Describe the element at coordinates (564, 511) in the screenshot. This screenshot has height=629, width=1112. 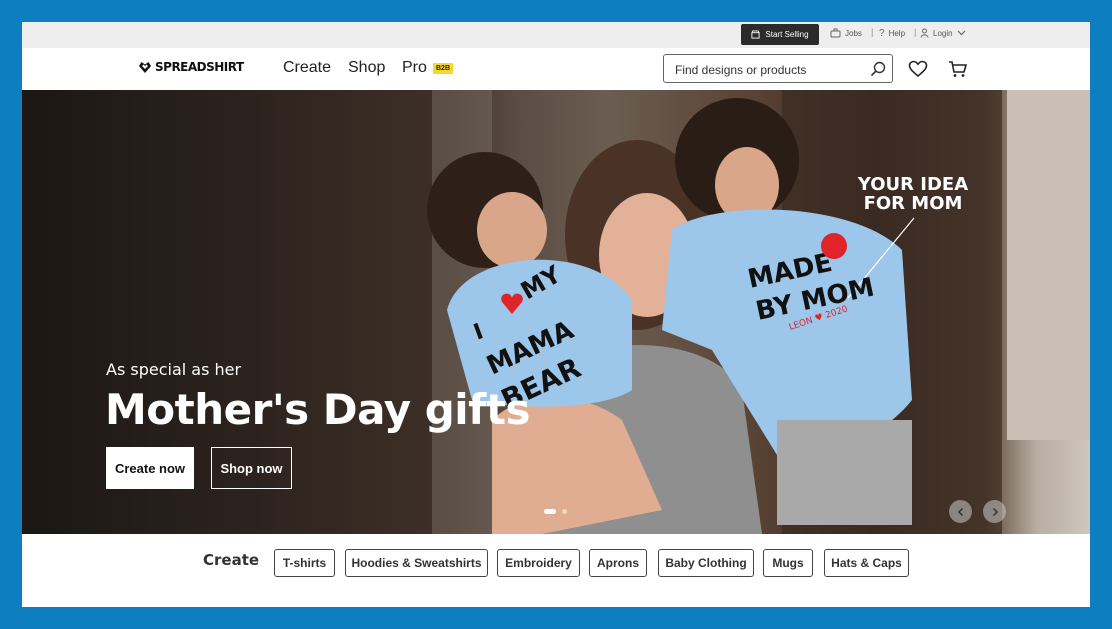
I see `carousel-dot` at that location.